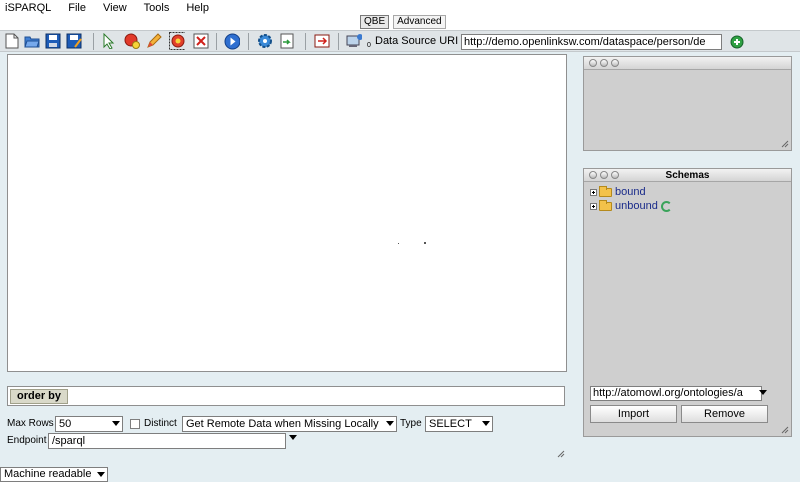  Describe the element at coordinates (615, 63) in the screenshot. I see `maximize-window-icon` at that location.